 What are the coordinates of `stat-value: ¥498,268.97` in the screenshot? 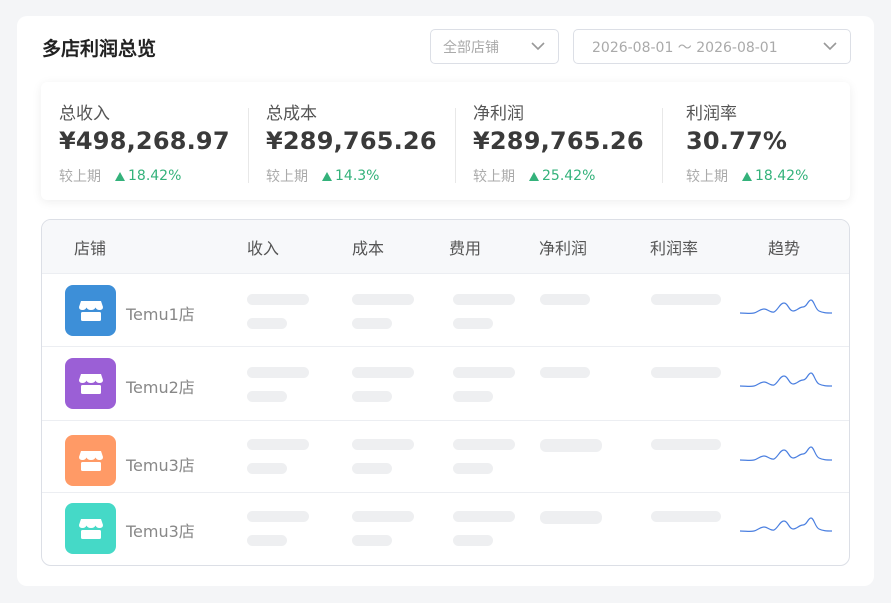 It's located at (144, 141).